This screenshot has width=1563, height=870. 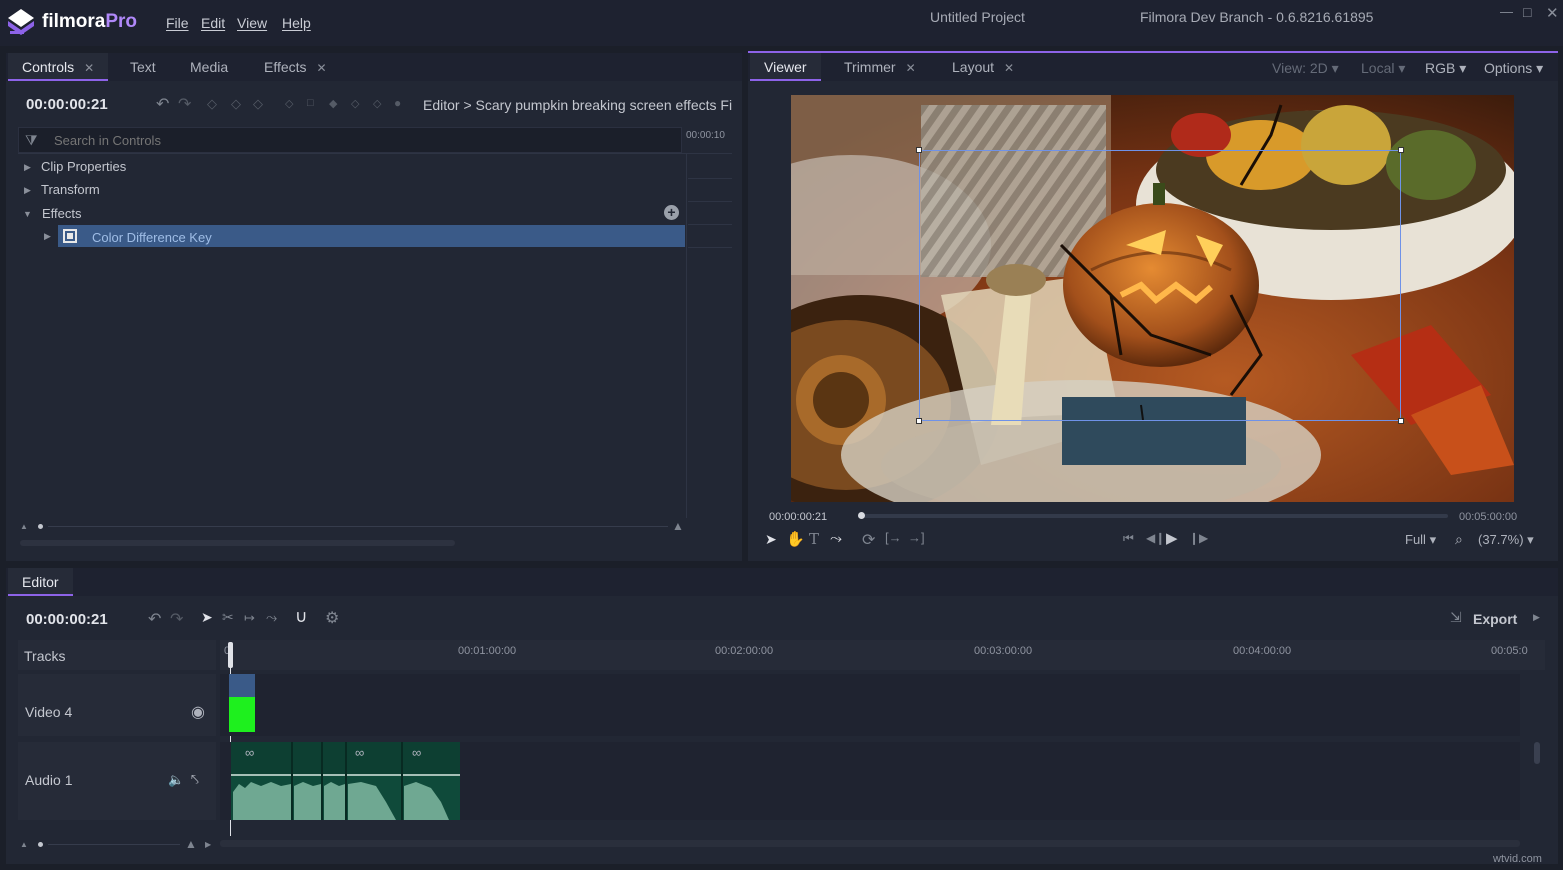 I want to click on menu-edit: Edit, so click(x=213, y=23).